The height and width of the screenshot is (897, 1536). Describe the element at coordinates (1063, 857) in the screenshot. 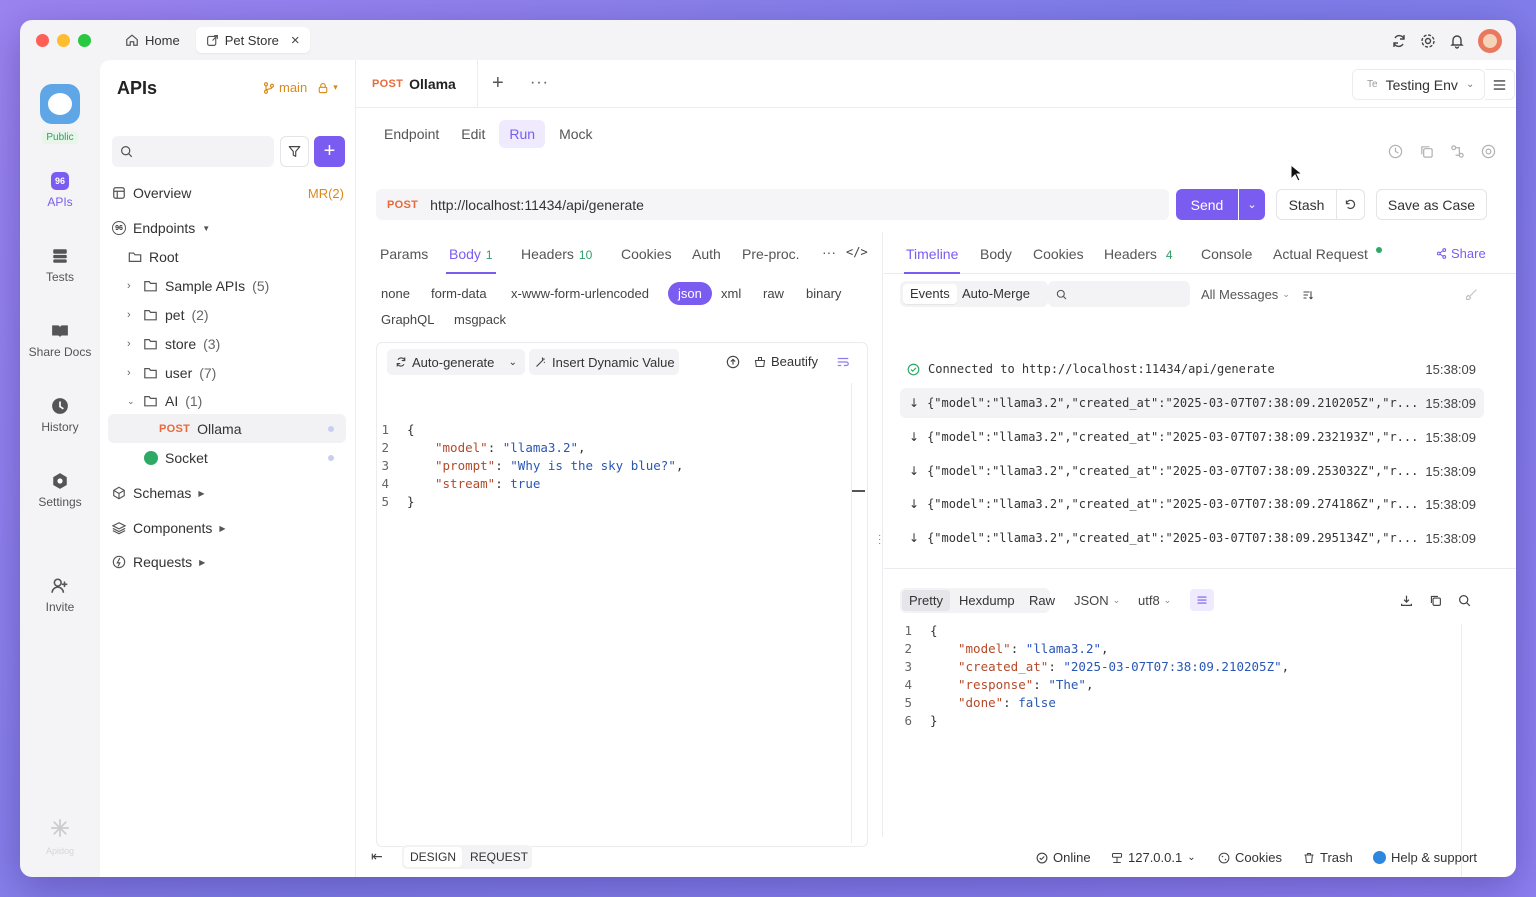

I see `online-status: Online` at that location.